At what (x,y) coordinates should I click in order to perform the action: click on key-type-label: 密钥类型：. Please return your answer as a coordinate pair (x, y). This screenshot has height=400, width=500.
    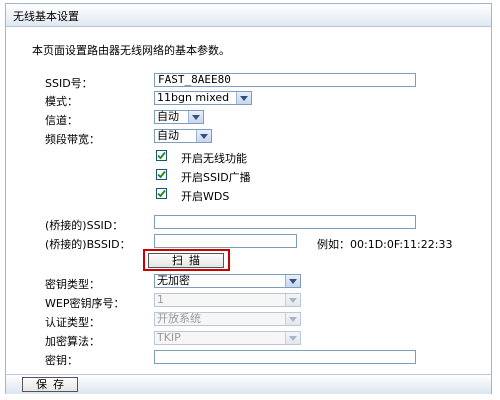
    Looking at the image, I should click on (72, 284).